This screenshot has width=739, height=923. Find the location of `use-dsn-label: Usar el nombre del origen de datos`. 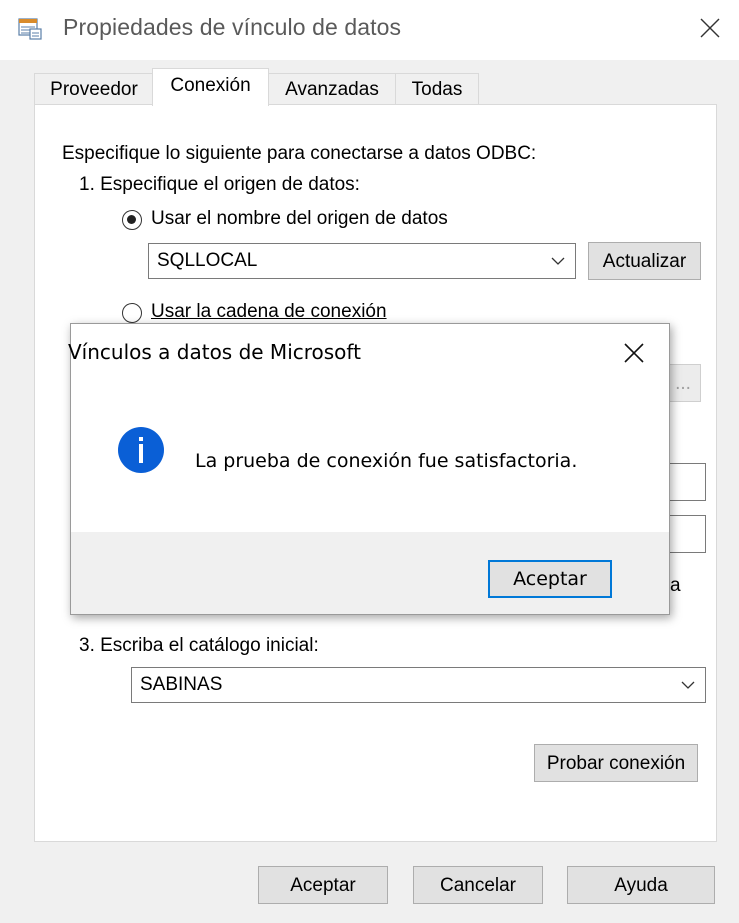

use-dsn-label: Usar el nombre del origen de datos is located at coordinates (299, 219).